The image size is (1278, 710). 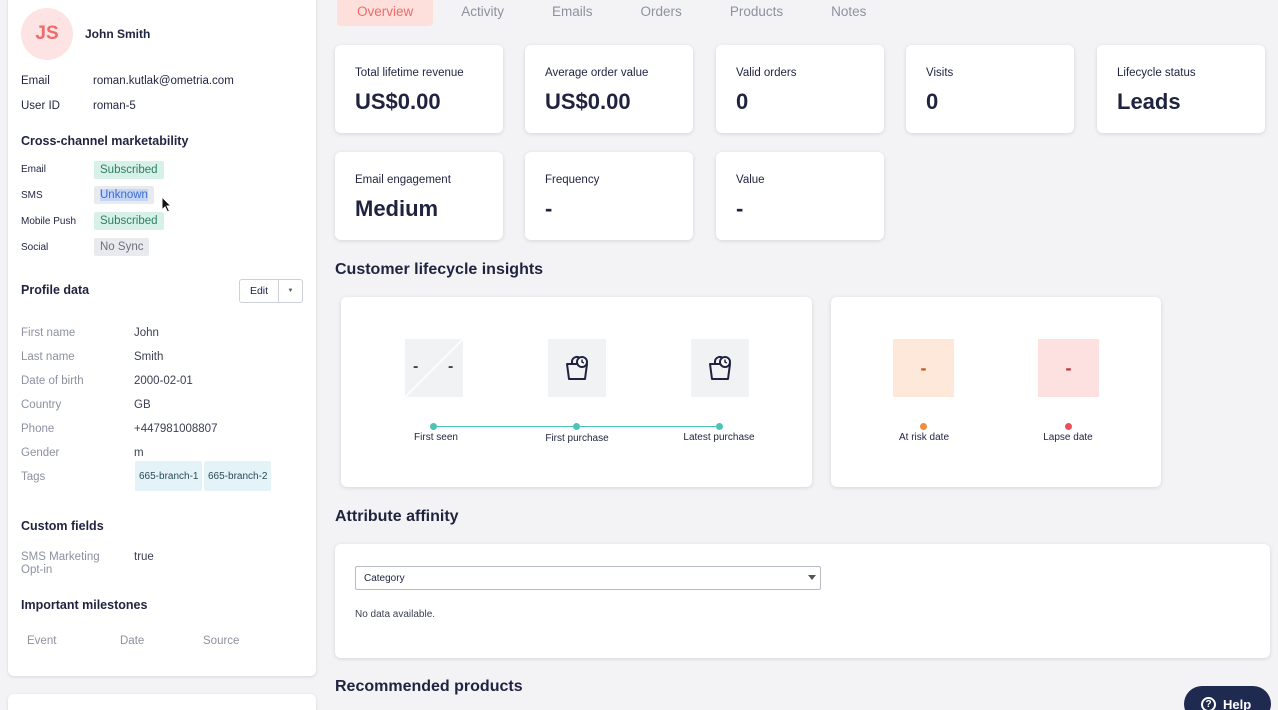 What do you see at coordinates (416, 366) in the screenshot?
I see `first-seen-value: -` at bounding box center [416, 366].